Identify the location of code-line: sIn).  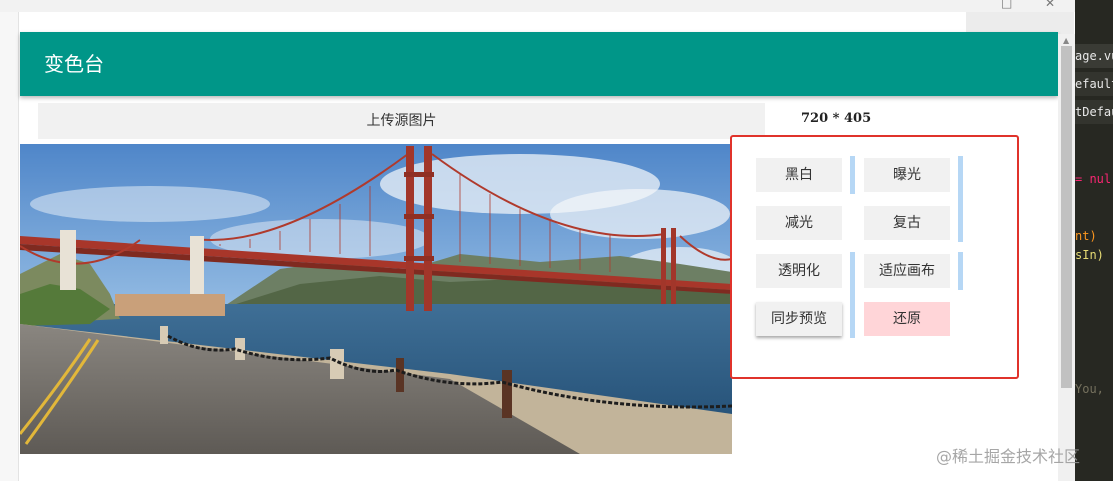
(1089, 255).